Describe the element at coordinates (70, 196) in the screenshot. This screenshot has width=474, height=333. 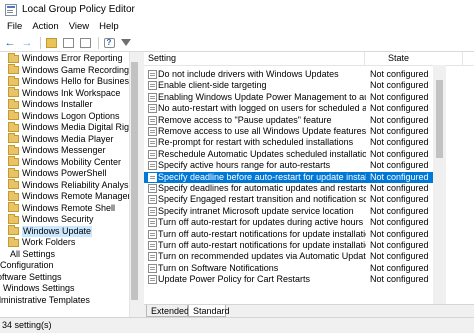
I see `tree-item: Windows Remote Management` at that location.